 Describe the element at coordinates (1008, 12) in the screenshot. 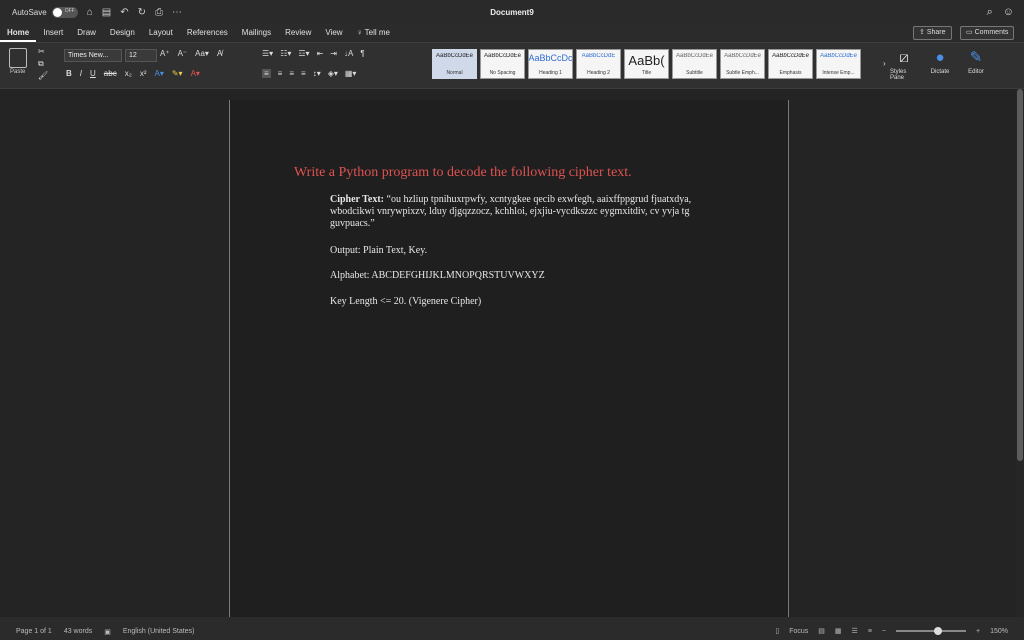

I see `account-icon: ☺` at that location.